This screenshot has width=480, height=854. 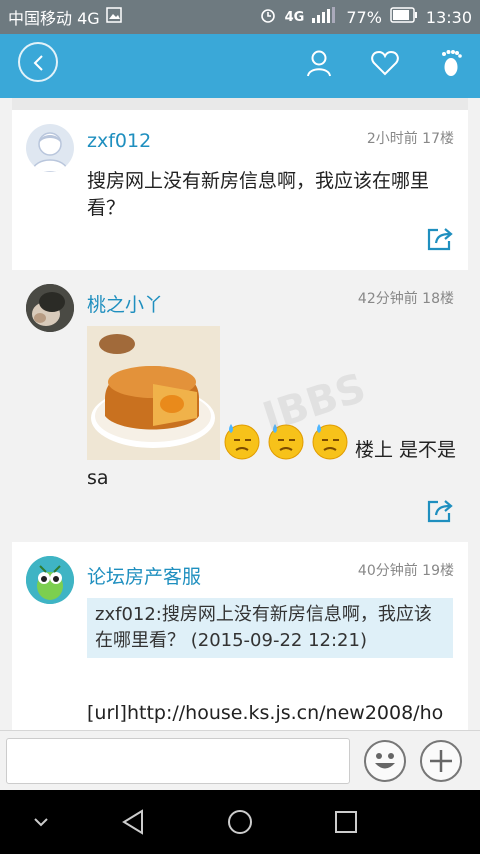 I want to click on network-type-label: 4G, so click(x=294, y=17).